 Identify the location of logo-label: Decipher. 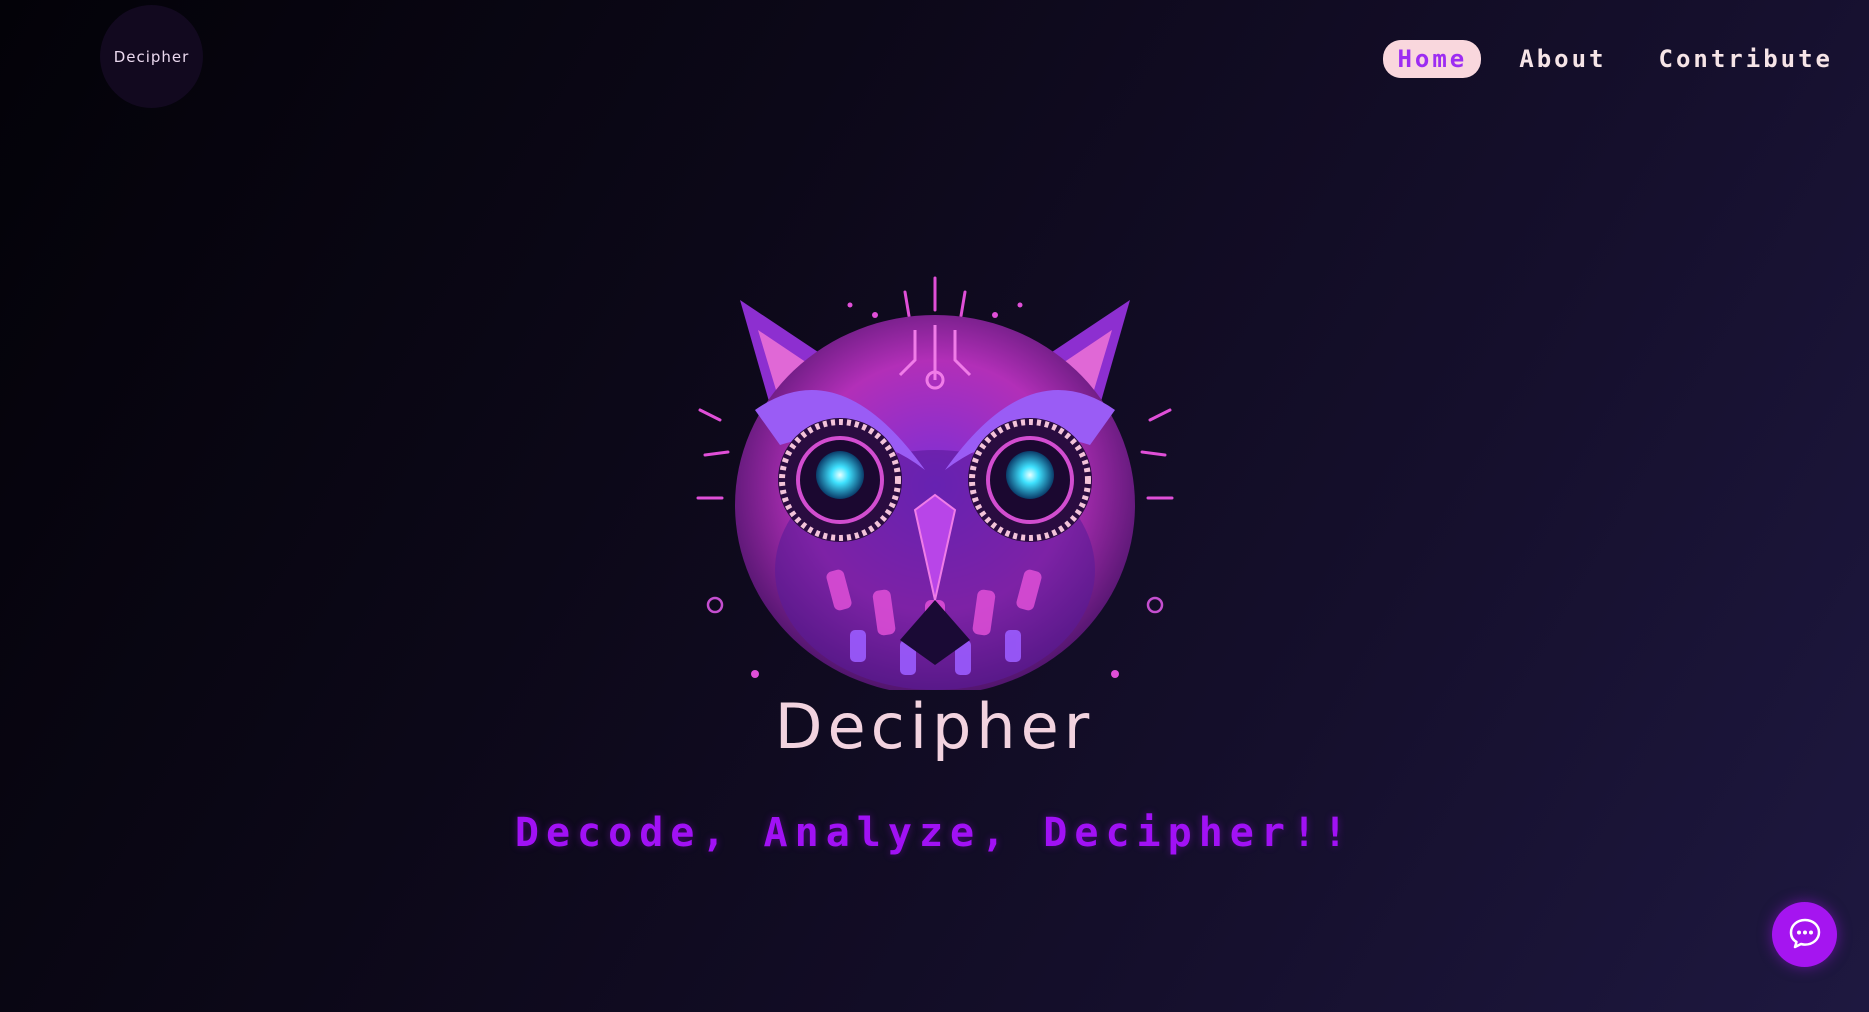
(151, 56).